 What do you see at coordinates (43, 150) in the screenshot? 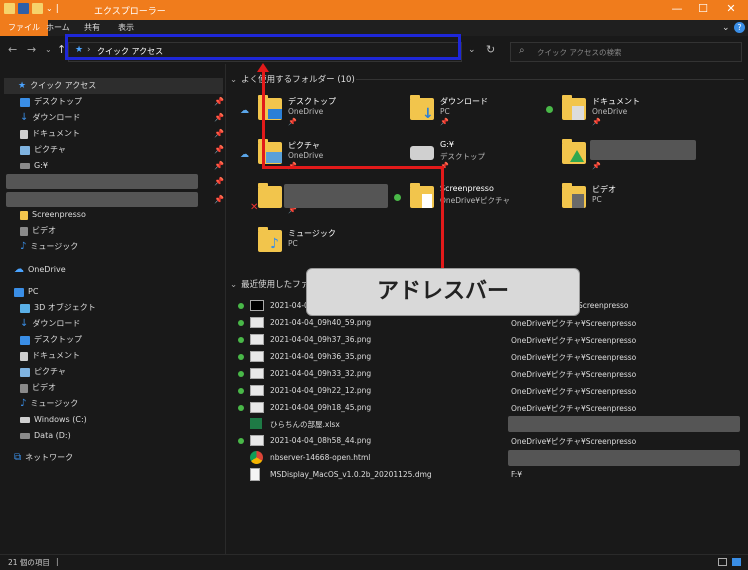
I see `sidebar-item-pictures: ピクチャ` at bounding box center [43, 150].